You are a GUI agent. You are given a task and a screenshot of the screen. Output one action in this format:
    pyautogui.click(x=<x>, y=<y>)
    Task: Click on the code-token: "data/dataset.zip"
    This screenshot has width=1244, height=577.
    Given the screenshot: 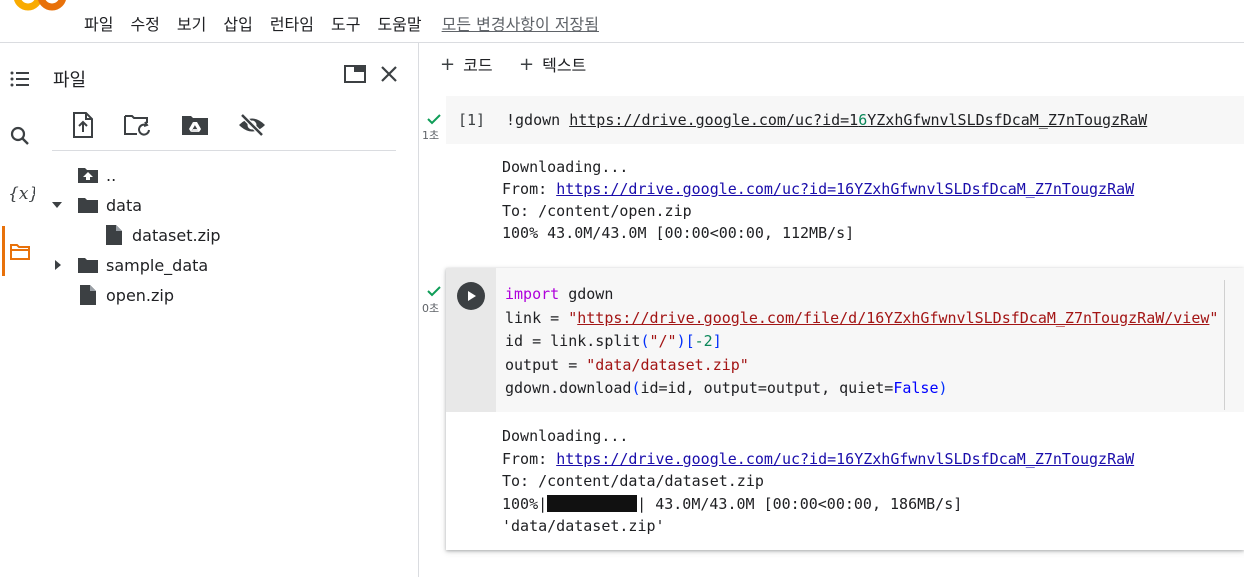 What is the action you would take?
    pyautogui.click(x=667, y=364)
    